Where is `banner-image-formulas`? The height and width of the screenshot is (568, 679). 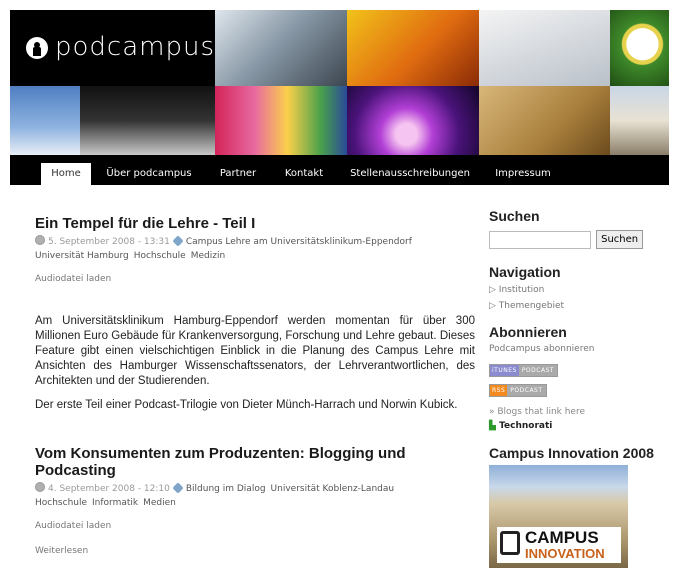 banner-image-formulas is located at coordinates (544, 120).